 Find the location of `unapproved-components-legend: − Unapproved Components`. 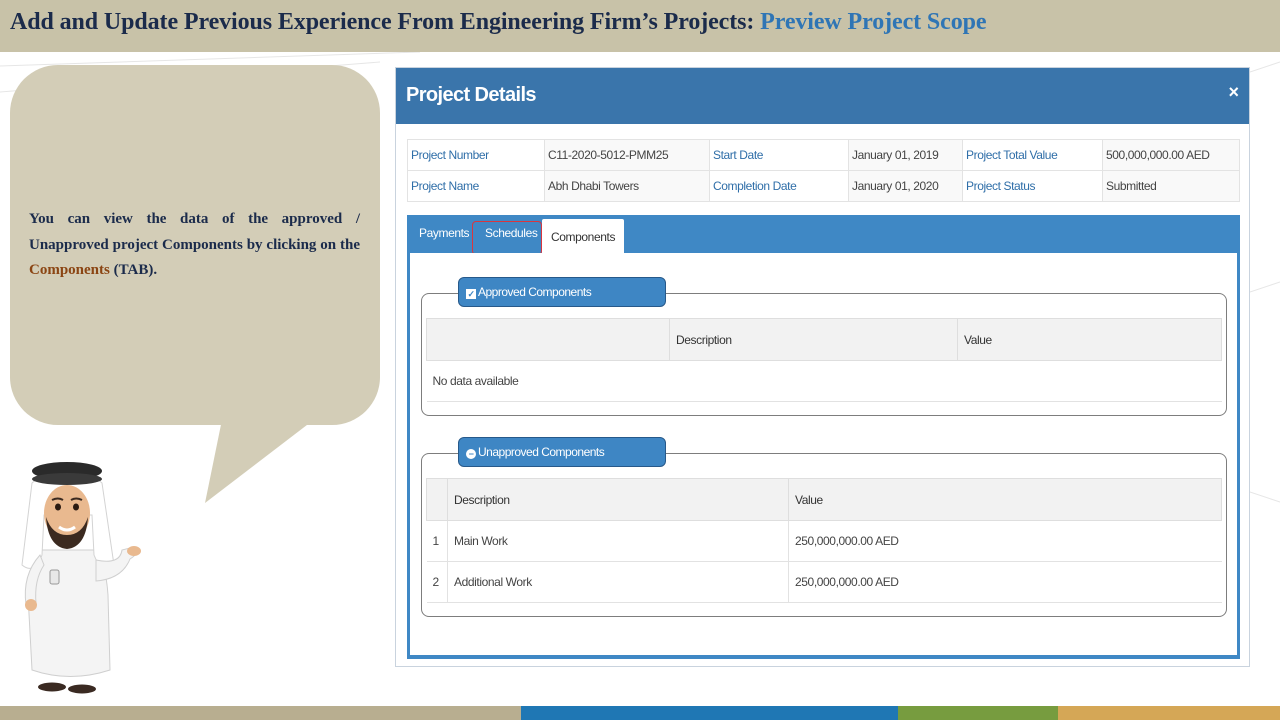

unapproved-components-legend: − Unapproved Components is located at coordinates (562, 452).